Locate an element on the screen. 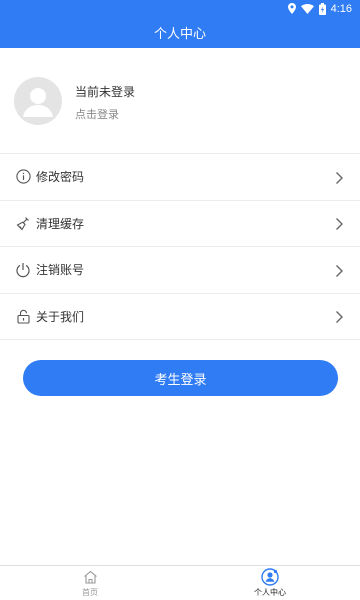 This screenshot has height=600, width=360. user-icon is located at coordinates (270, 577).